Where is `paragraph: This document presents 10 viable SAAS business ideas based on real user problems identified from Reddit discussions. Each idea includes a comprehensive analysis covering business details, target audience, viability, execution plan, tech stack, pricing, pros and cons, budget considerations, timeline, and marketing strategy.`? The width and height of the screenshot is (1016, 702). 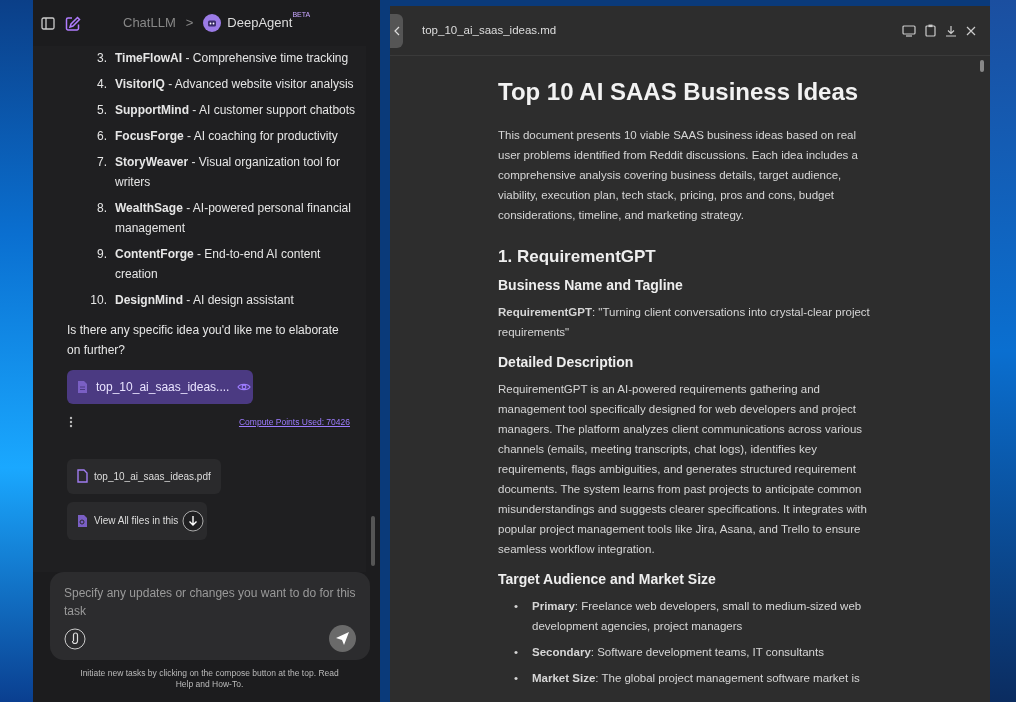 paragraph: This document presents 10 viable SAAS business ideas based on real user problems identified from Reddit discussions. Each idea includes a comprehensive analysis covering business details, target audience, viability, execution plan, tech stack, pricing, pros and cons, budget considerations, timeline, and marketing strategy. is located at coordinates (678, 175).